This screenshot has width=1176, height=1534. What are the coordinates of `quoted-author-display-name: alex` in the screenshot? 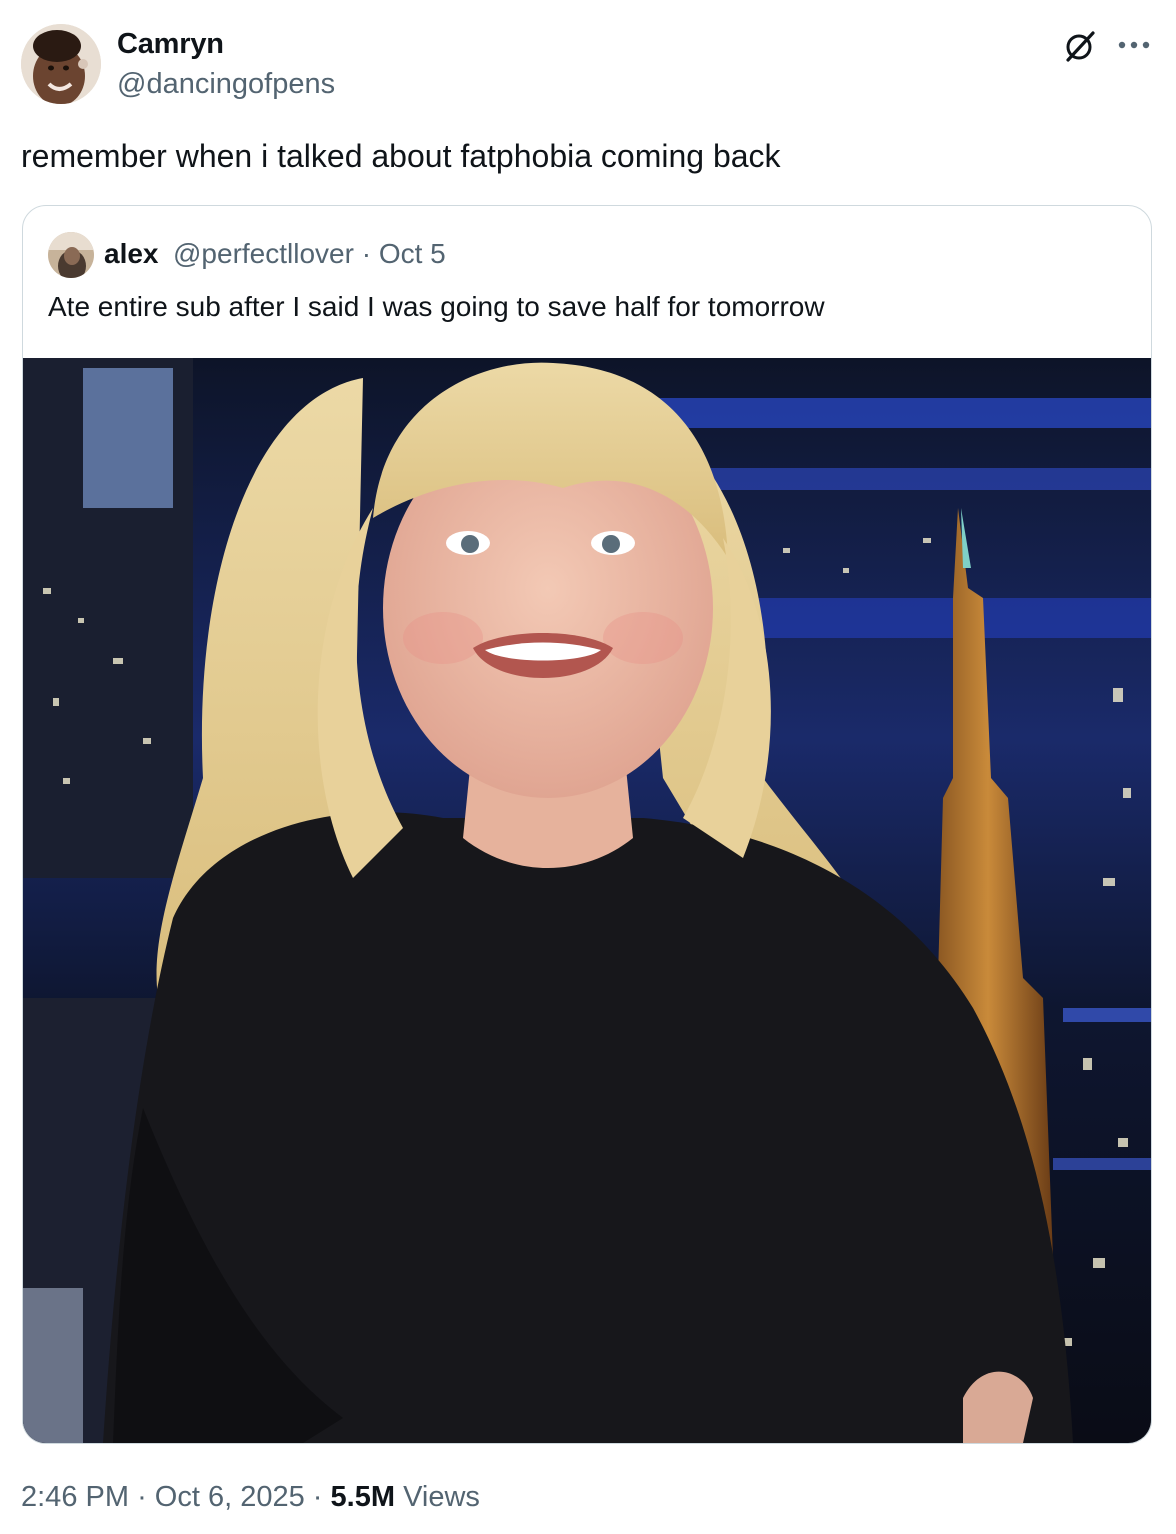 It's located at (131, 254).